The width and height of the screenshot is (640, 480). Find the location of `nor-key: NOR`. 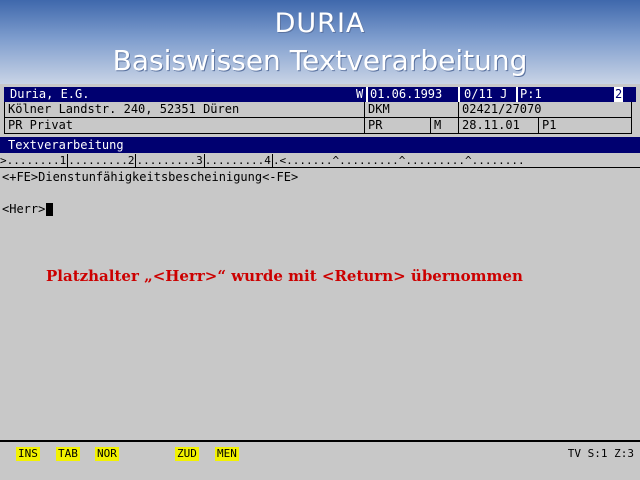

nor-key: NOR is located at coordinates (107, 454).